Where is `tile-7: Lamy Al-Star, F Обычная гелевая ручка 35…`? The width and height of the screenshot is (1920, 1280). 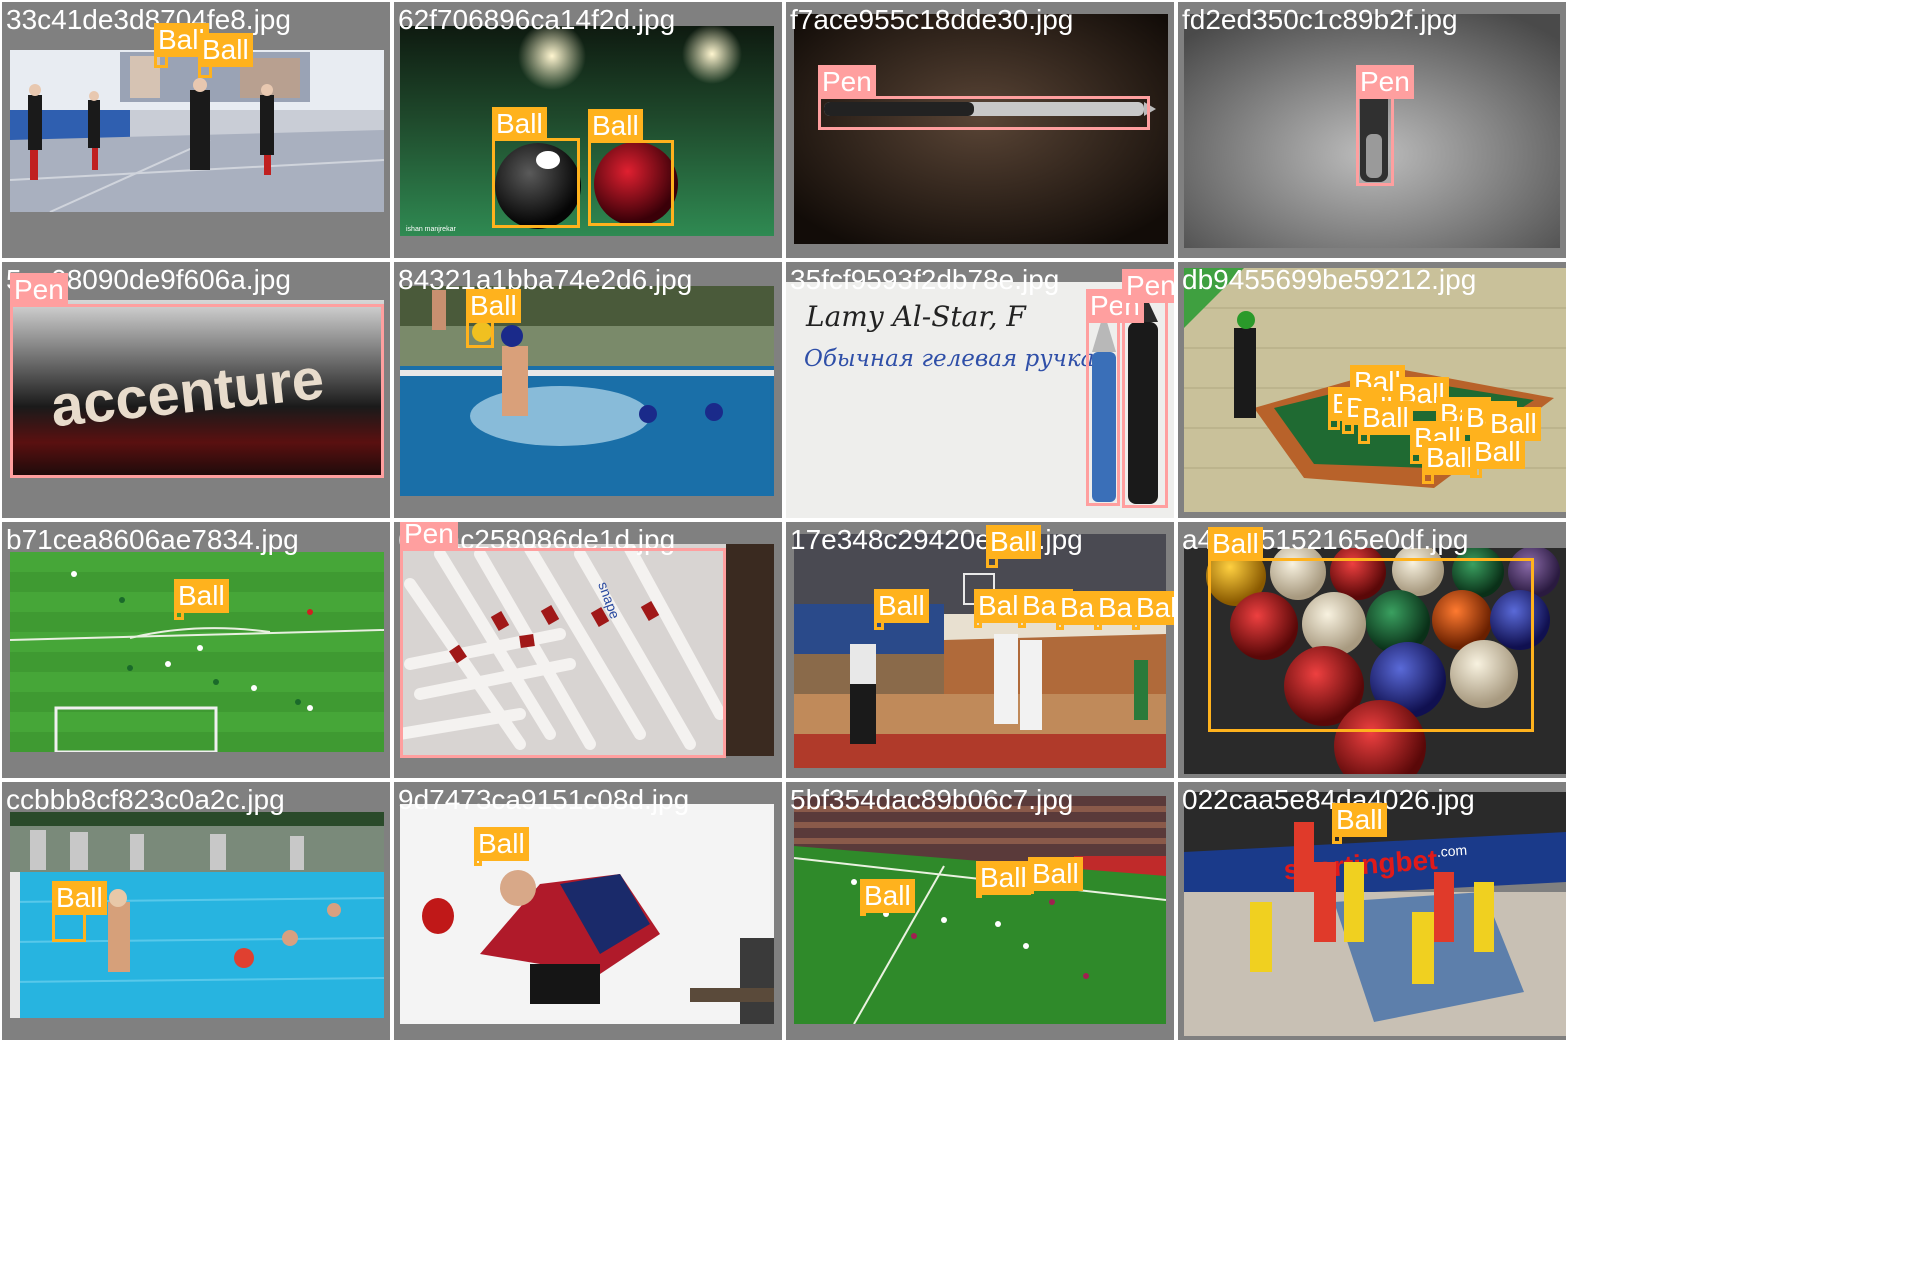
tile-7: Lamy Al-Star, F Обычная гелевая ручка 35… is located at coordinates (980, 390).